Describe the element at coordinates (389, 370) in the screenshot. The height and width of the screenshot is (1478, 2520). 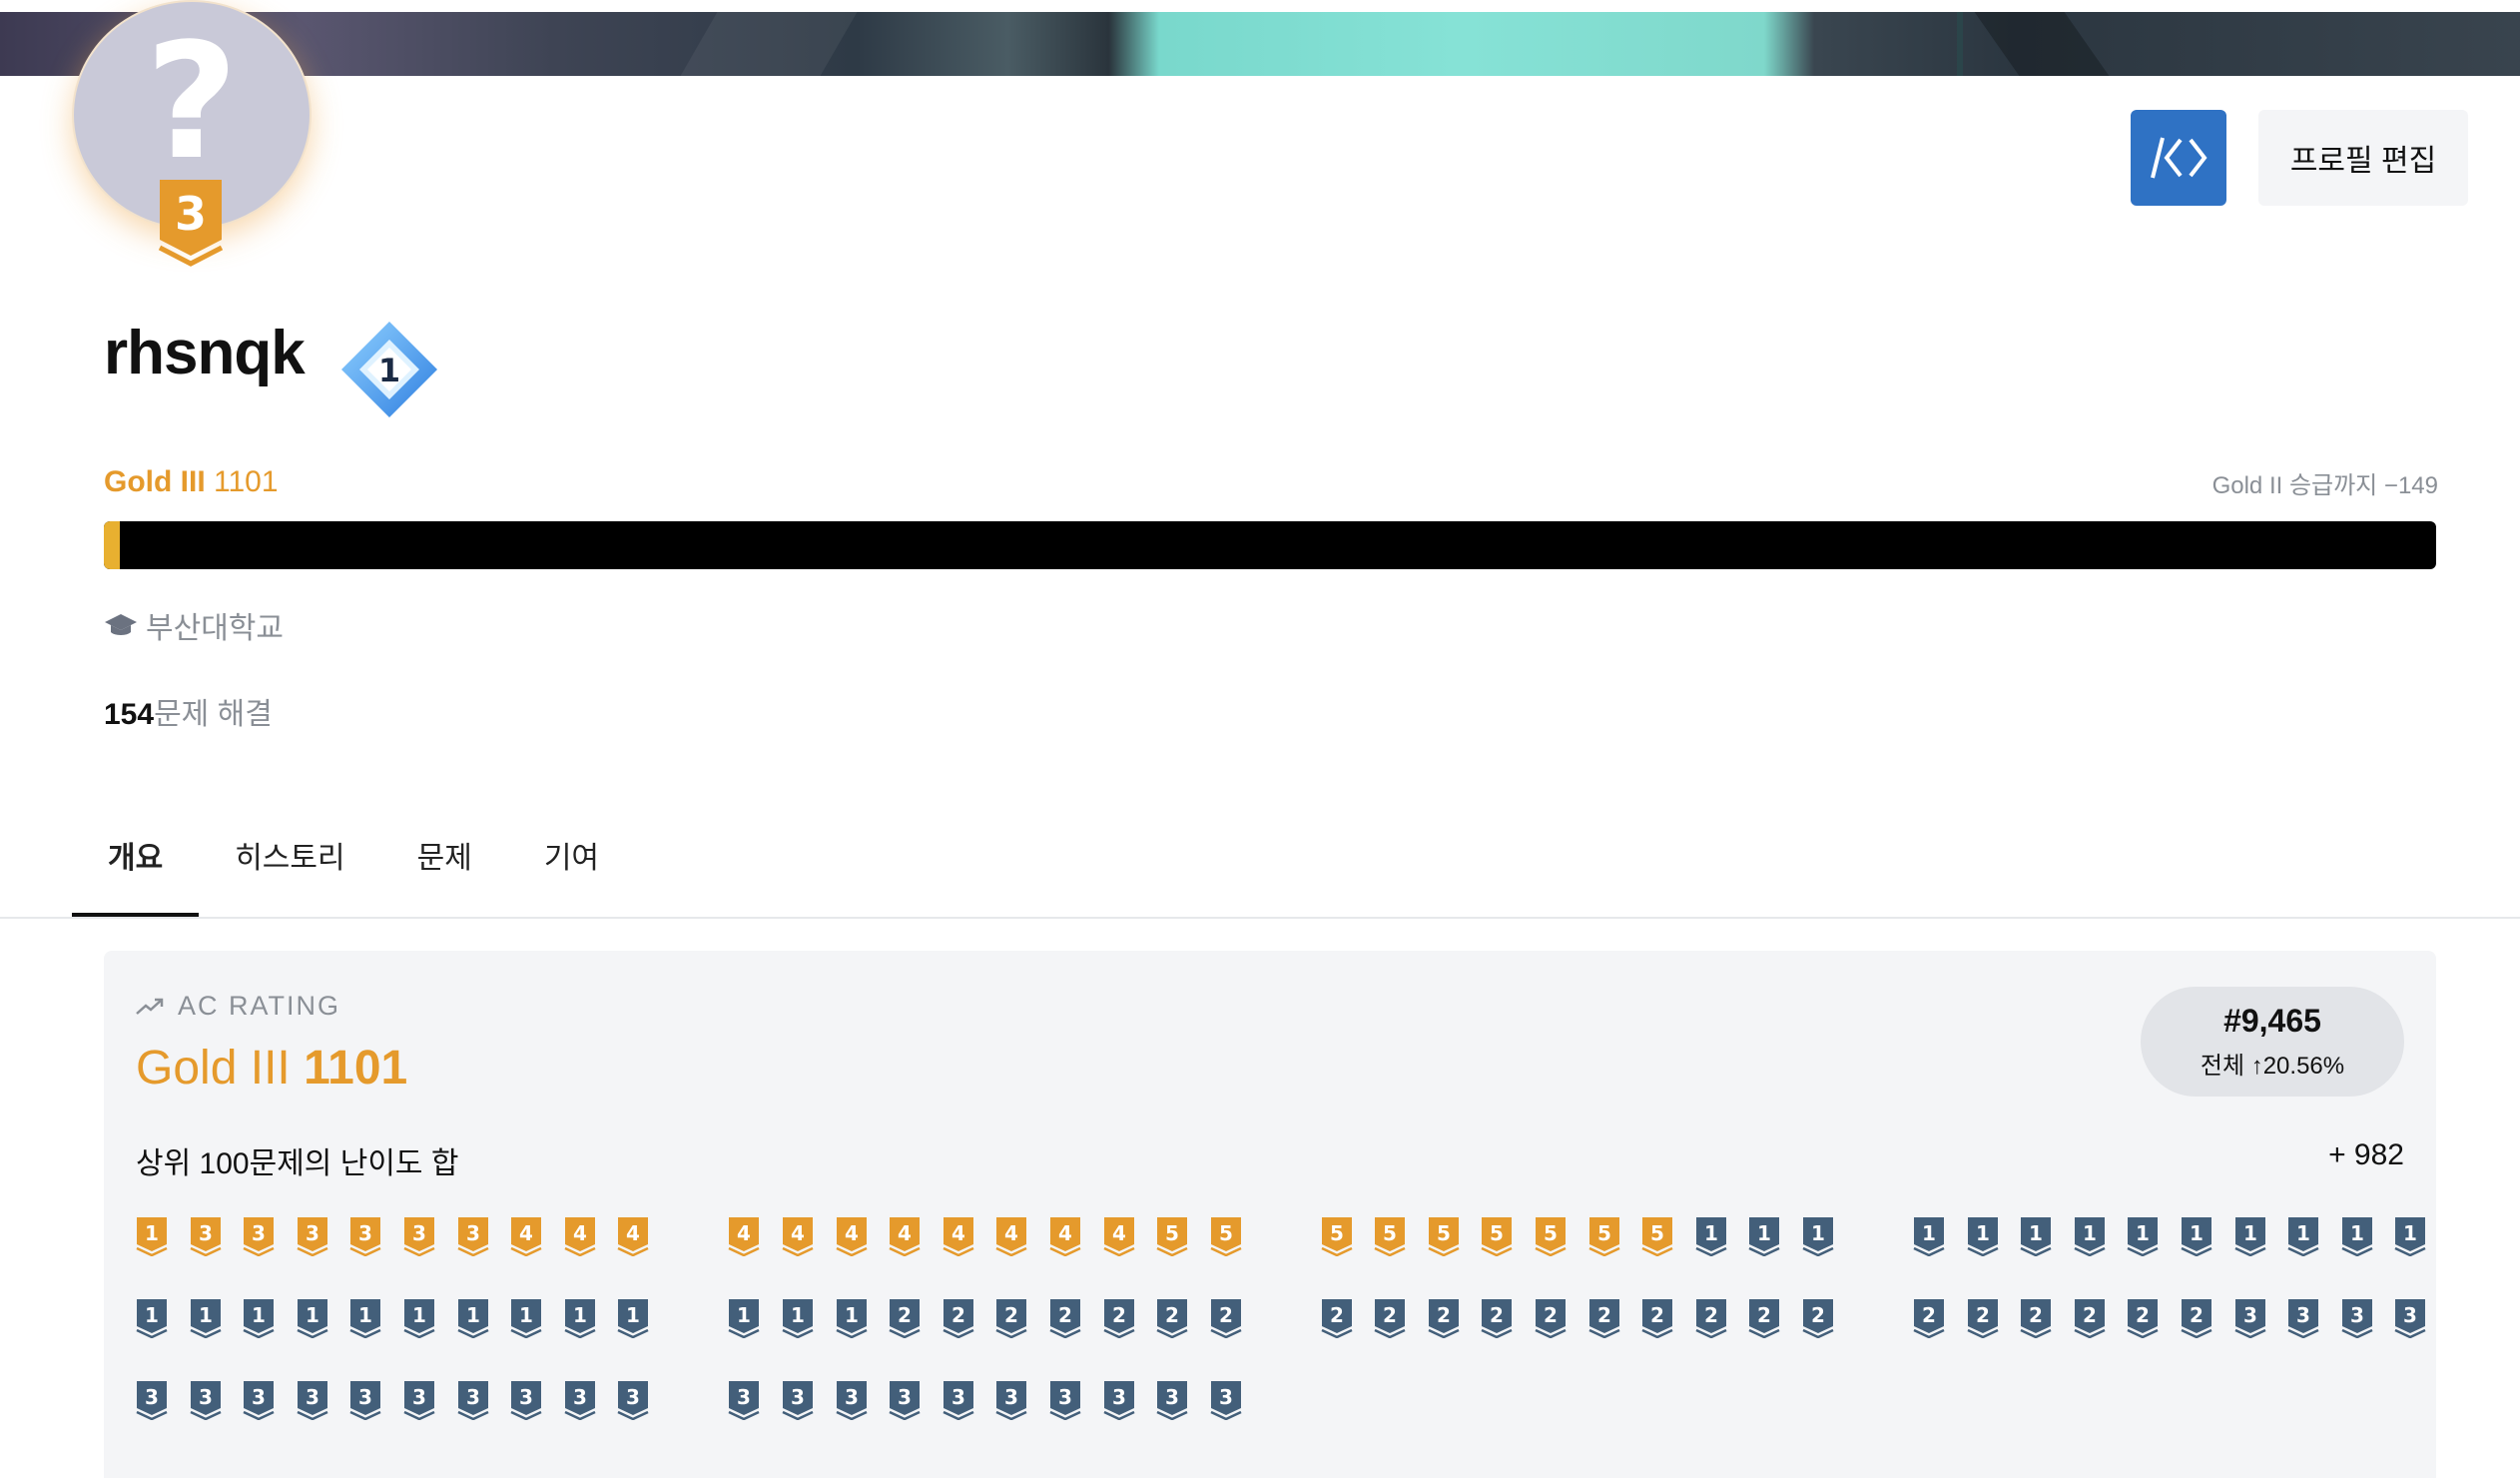
I see `class-diamond-icon: 1` at that location.